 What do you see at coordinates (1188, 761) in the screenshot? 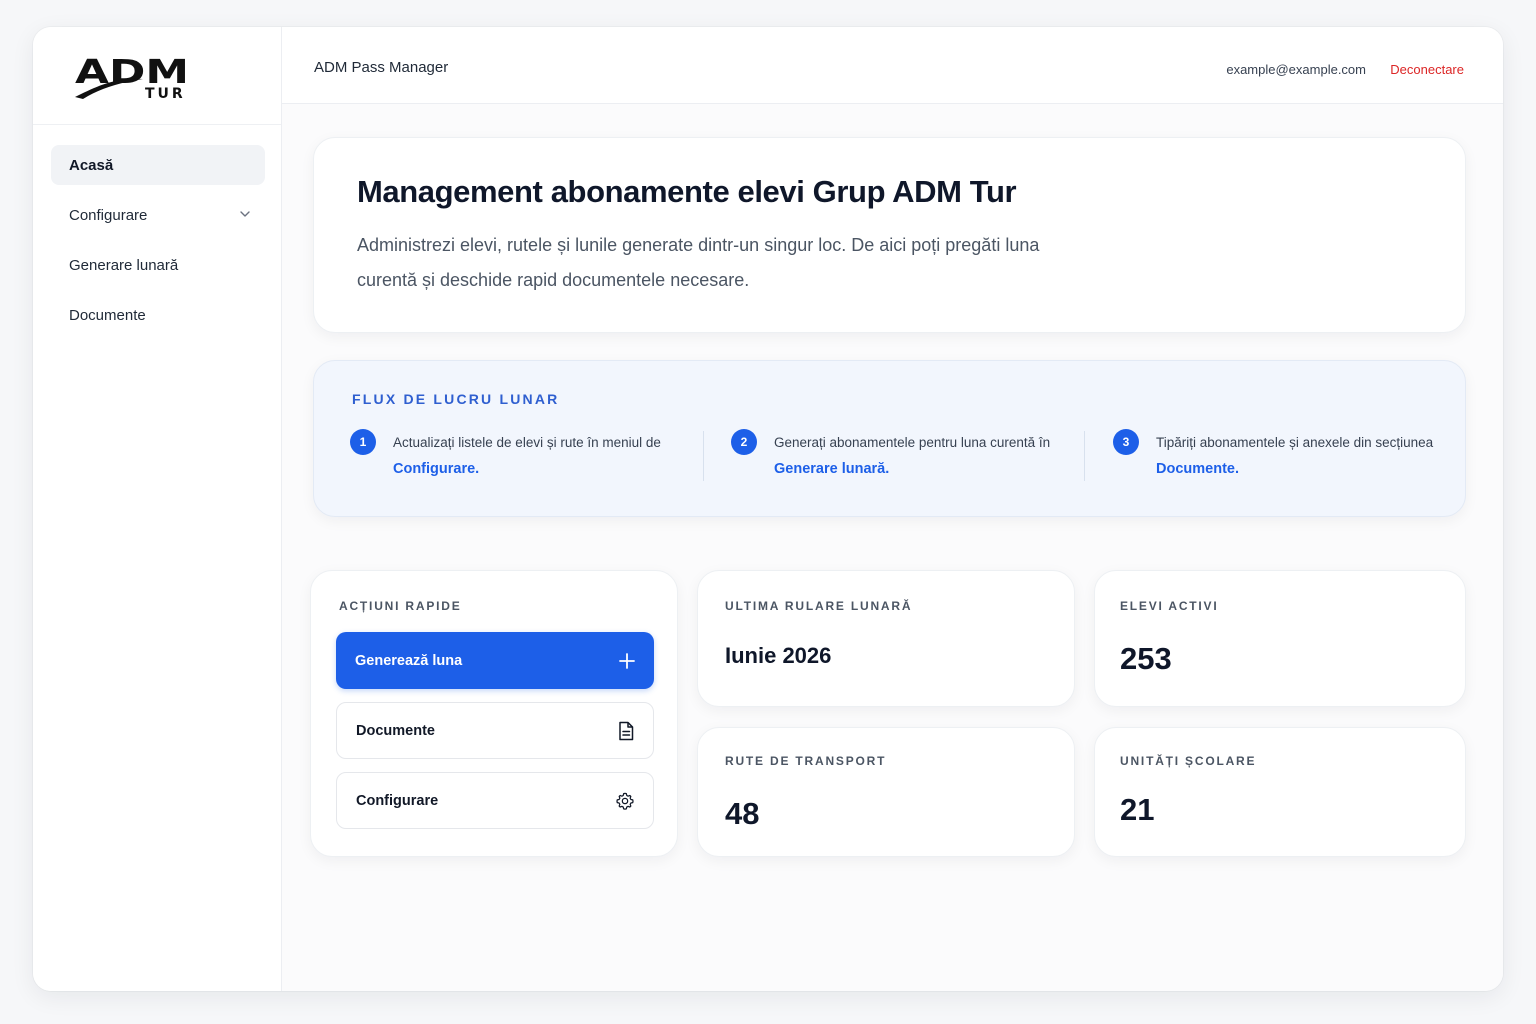
I see `stat-label: UNITĂȚI ȘCOLARE` at bounding box center [1188, 761].